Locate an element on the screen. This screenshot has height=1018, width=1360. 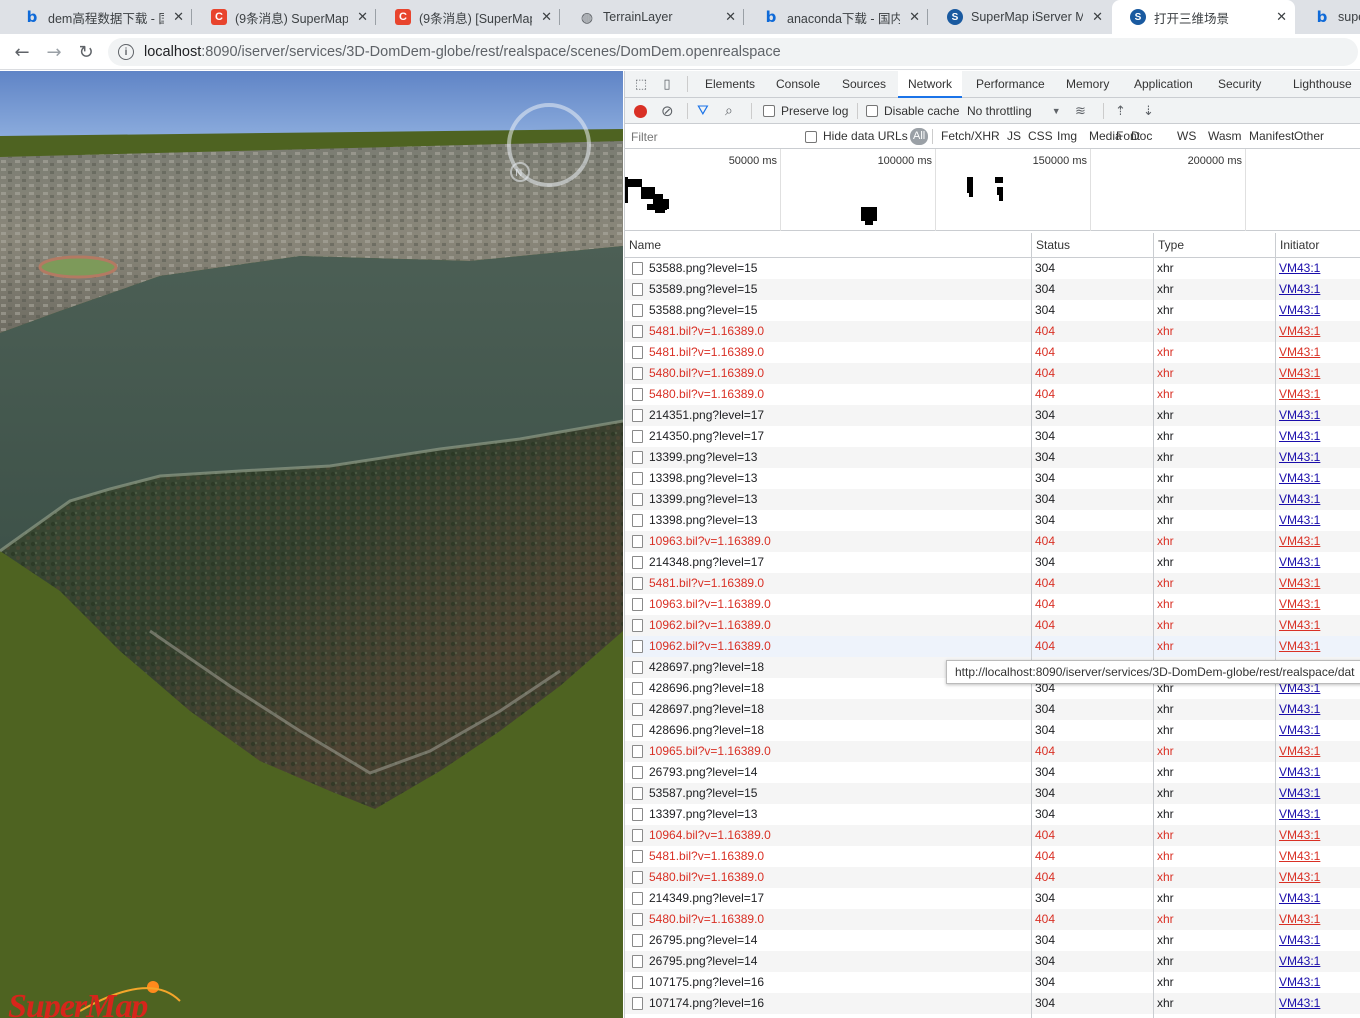
filter-icon: ⛛ is located at coordinates (703, 111).